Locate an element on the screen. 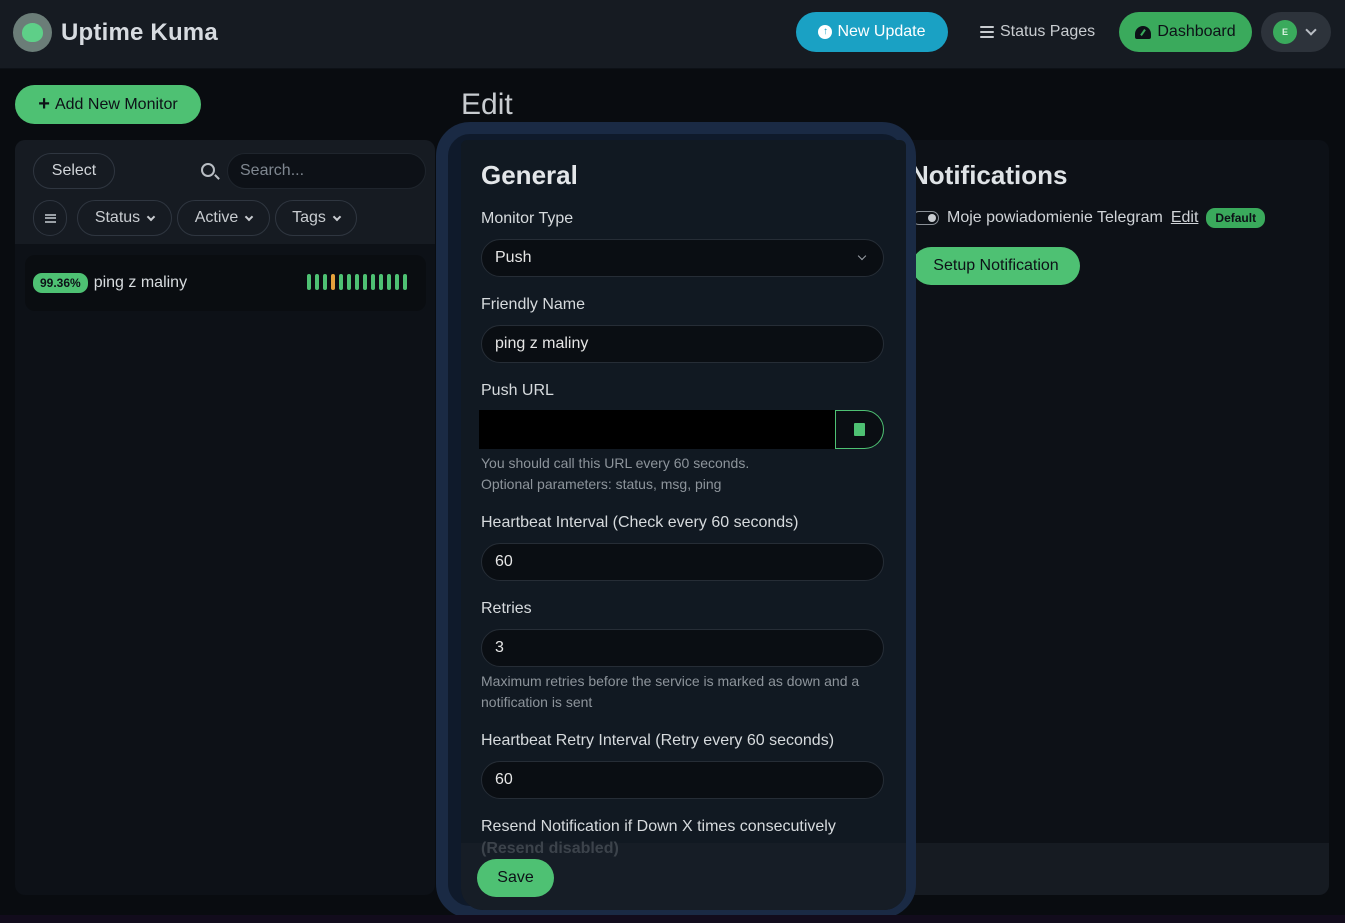 The height and width of the screenshot is (923, 1345). kuma-logo-icon is located at coordinates (32, 32).